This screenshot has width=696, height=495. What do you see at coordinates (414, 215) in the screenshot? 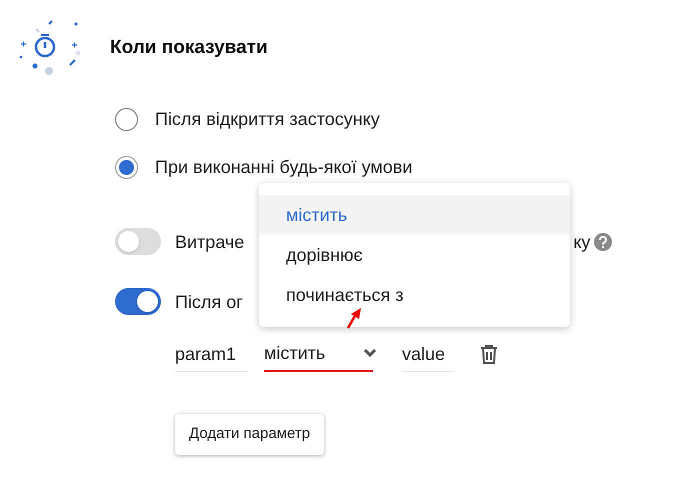
I see `dropdown-option: містить` at bounding box center [414, 215].